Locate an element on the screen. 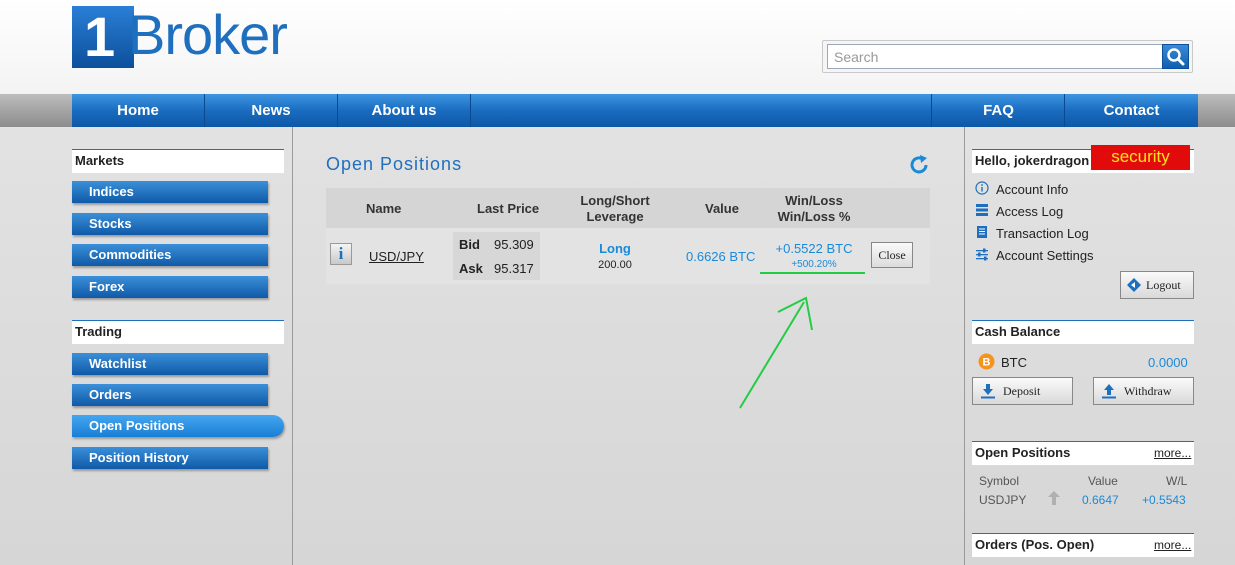 The image size is (1235, 565). withdraw-button: Withdraw is located at coordinates (1143, 391).